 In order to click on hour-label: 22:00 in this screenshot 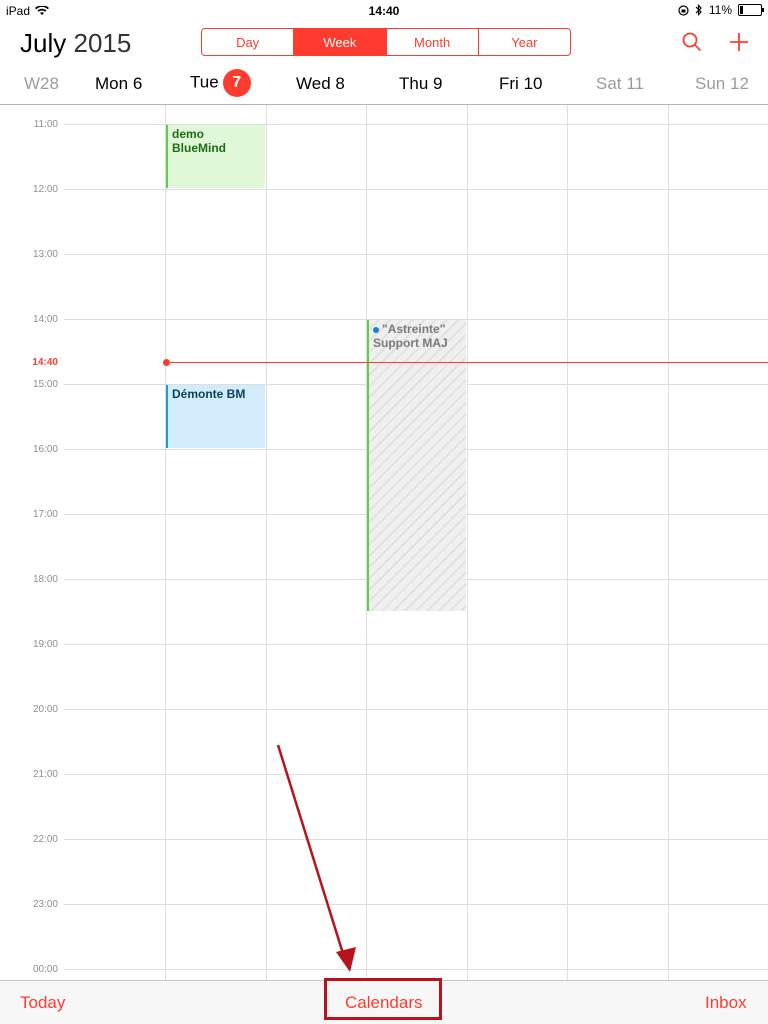, I will do `click(45, 839)`.